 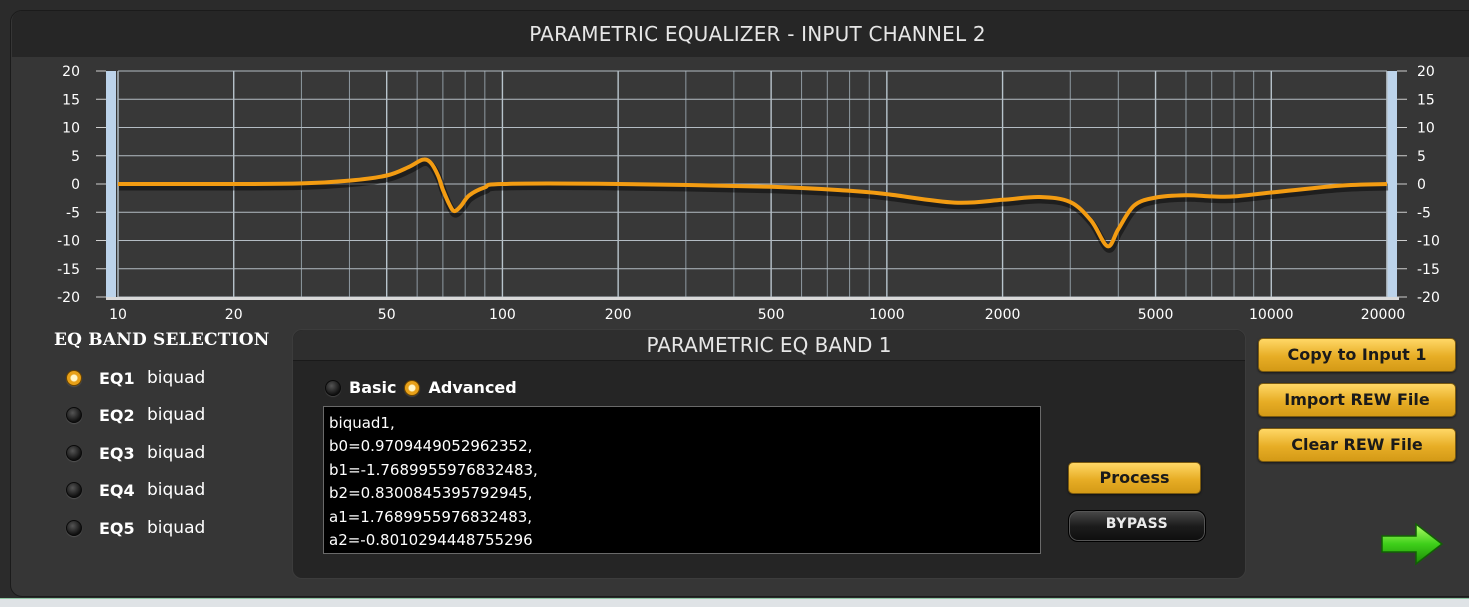 I want to click on left-boundary-bar, so click(x=111, y=184).